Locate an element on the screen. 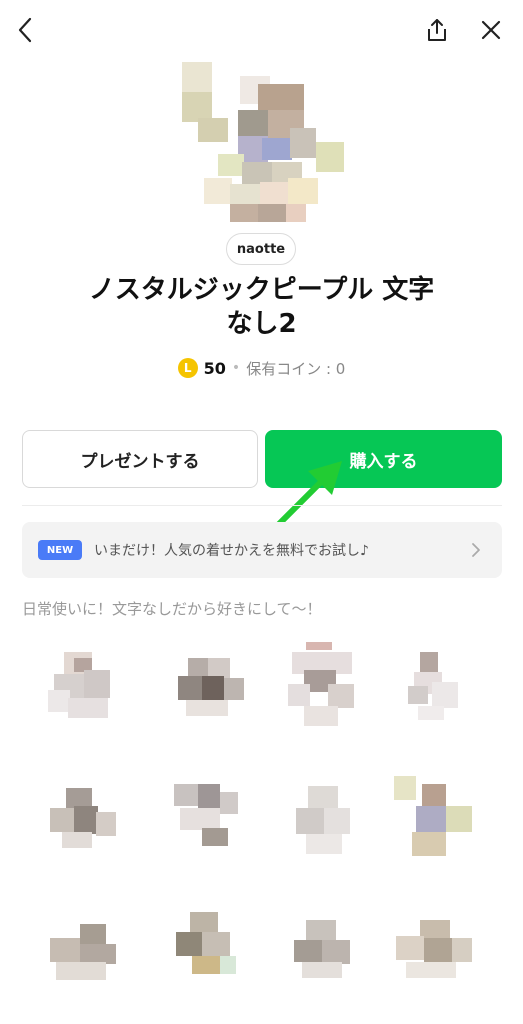 The image size is (523, 1024). gift-button: プレゼントする is located at coordinates (140, 459).